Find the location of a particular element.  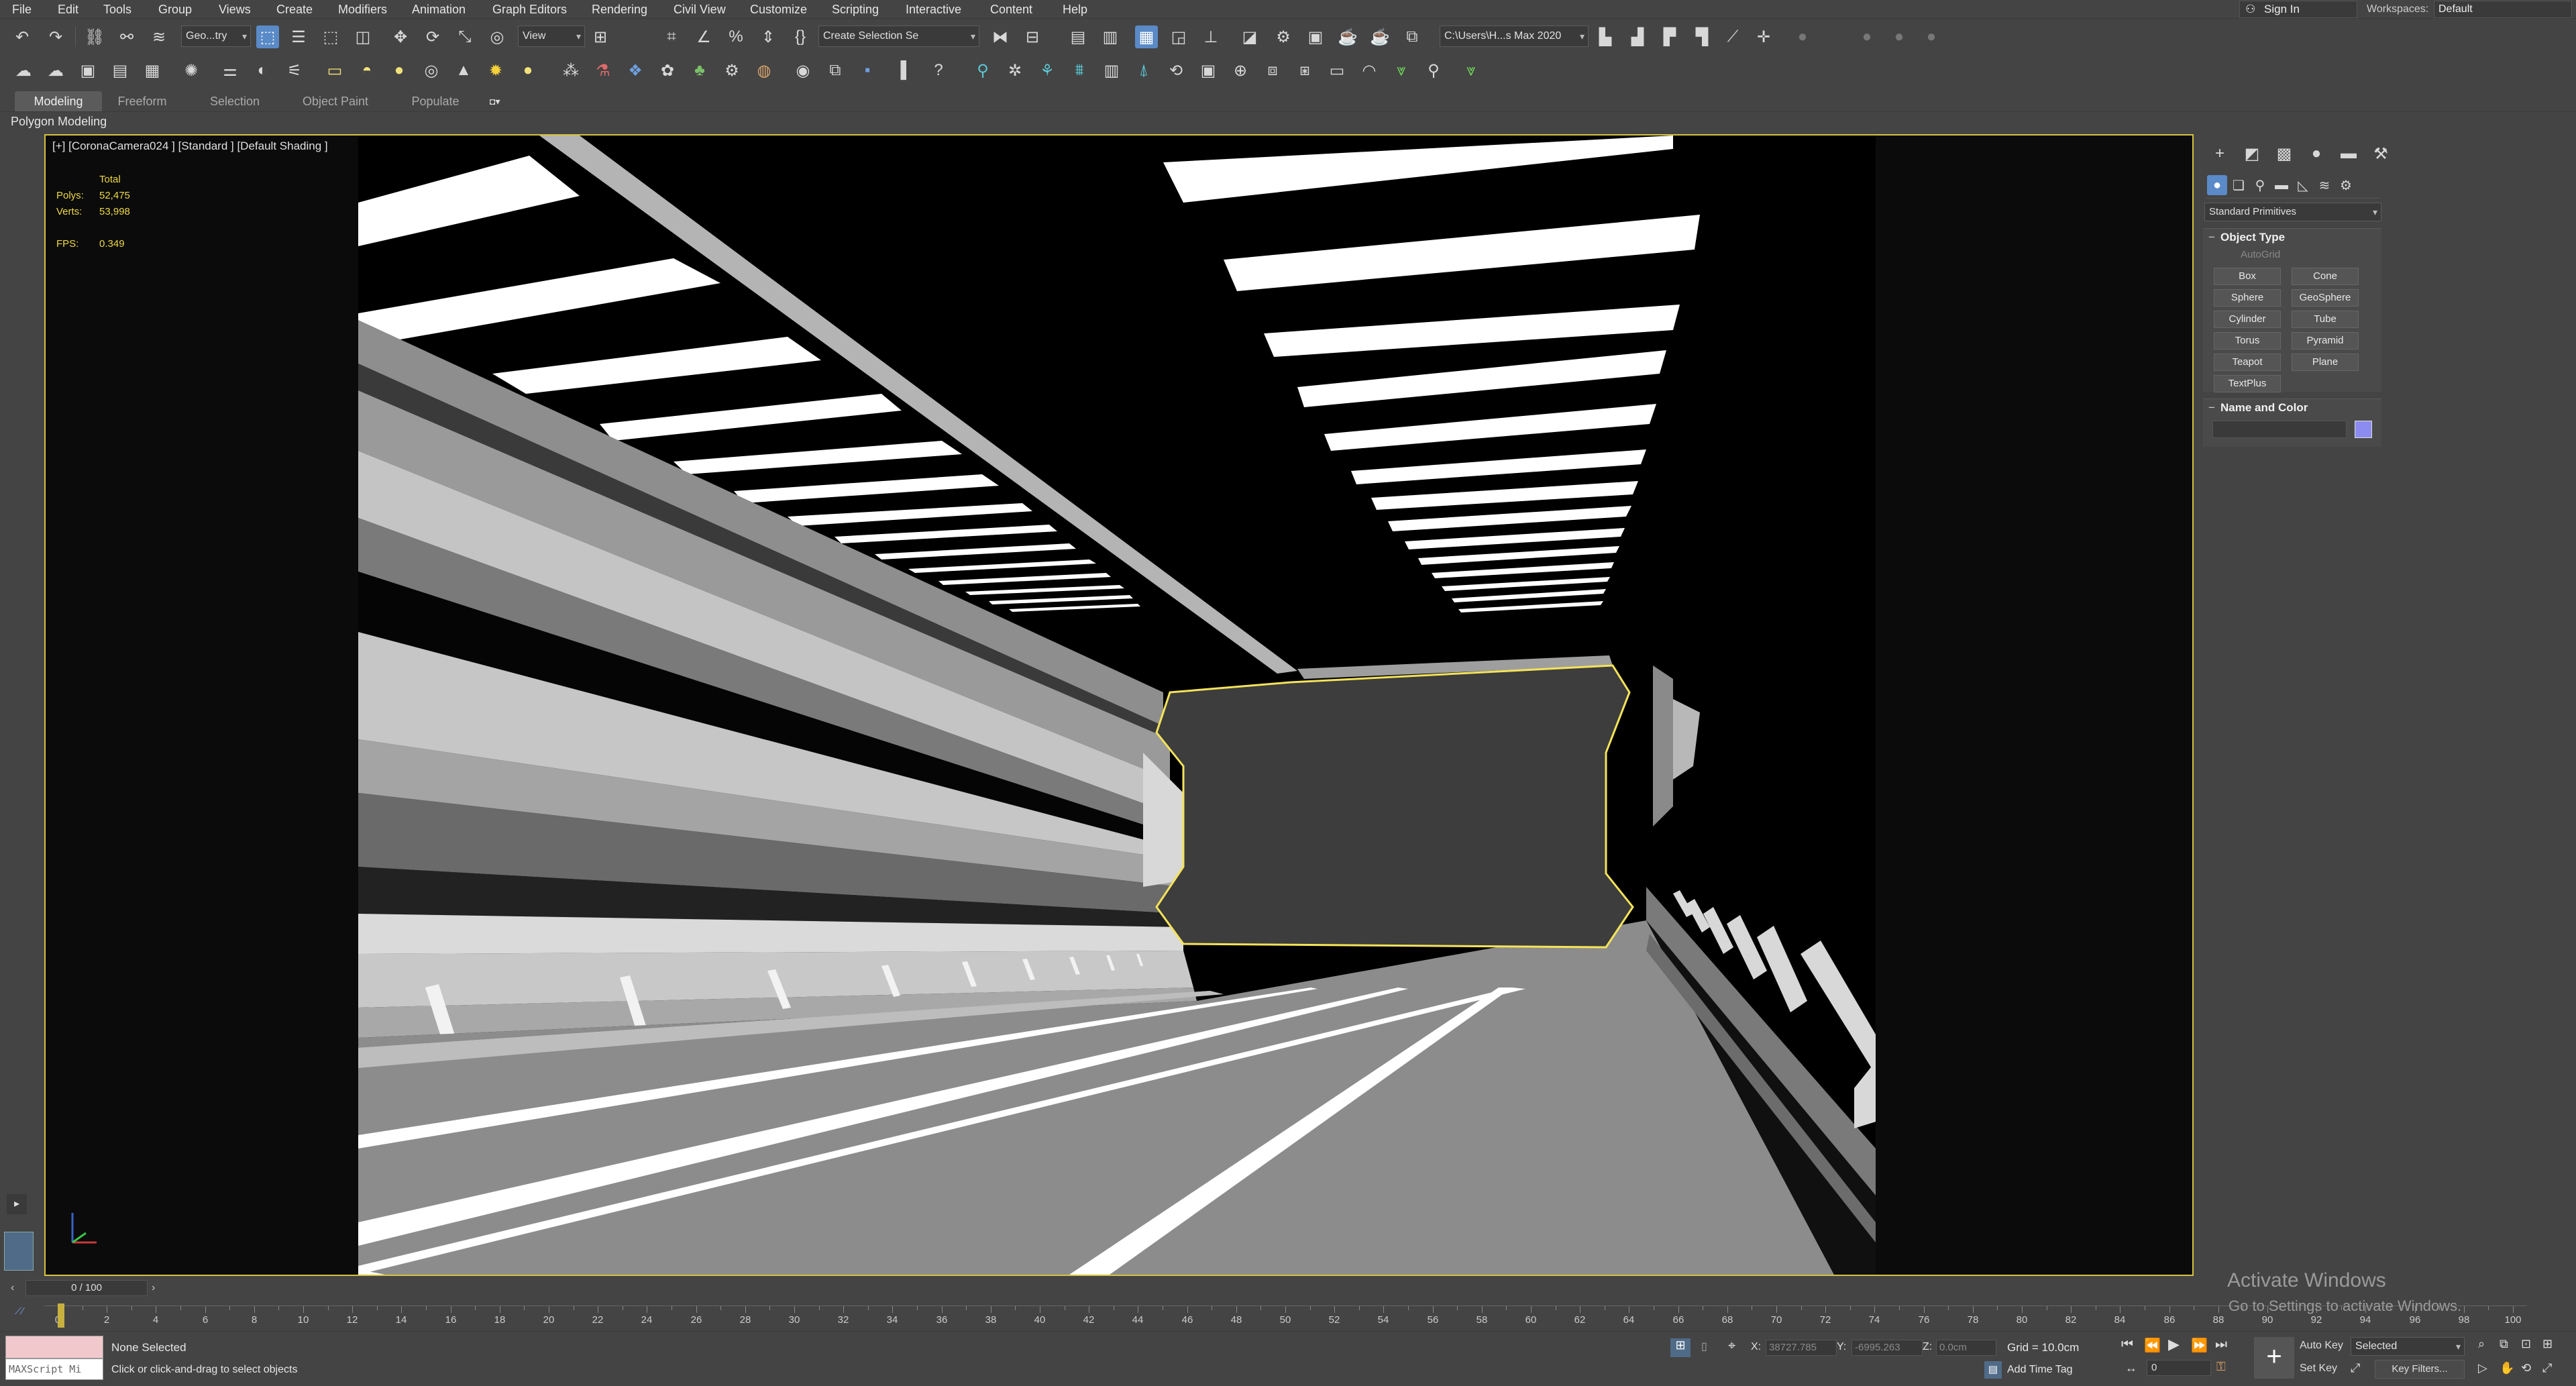

helpers-icon: ◺ is located at coordinates (2303, 185).